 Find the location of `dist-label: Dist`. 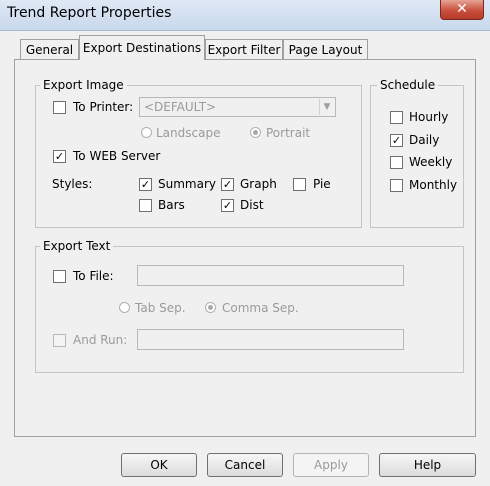

dist-label: Dist is located at coordinates (252, 205).